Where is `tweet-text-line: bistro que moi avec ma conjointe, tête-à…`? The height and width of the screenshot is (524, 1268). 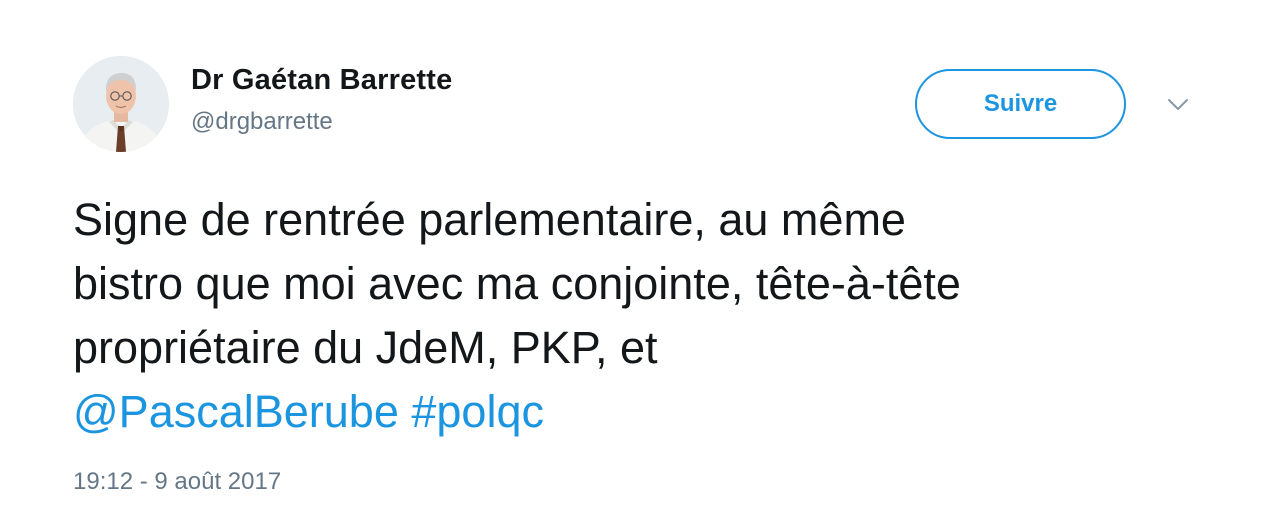 tweet-text-line: bistro que moi avec ma conjointe, tête-à… is located at coordinates (517, 283).